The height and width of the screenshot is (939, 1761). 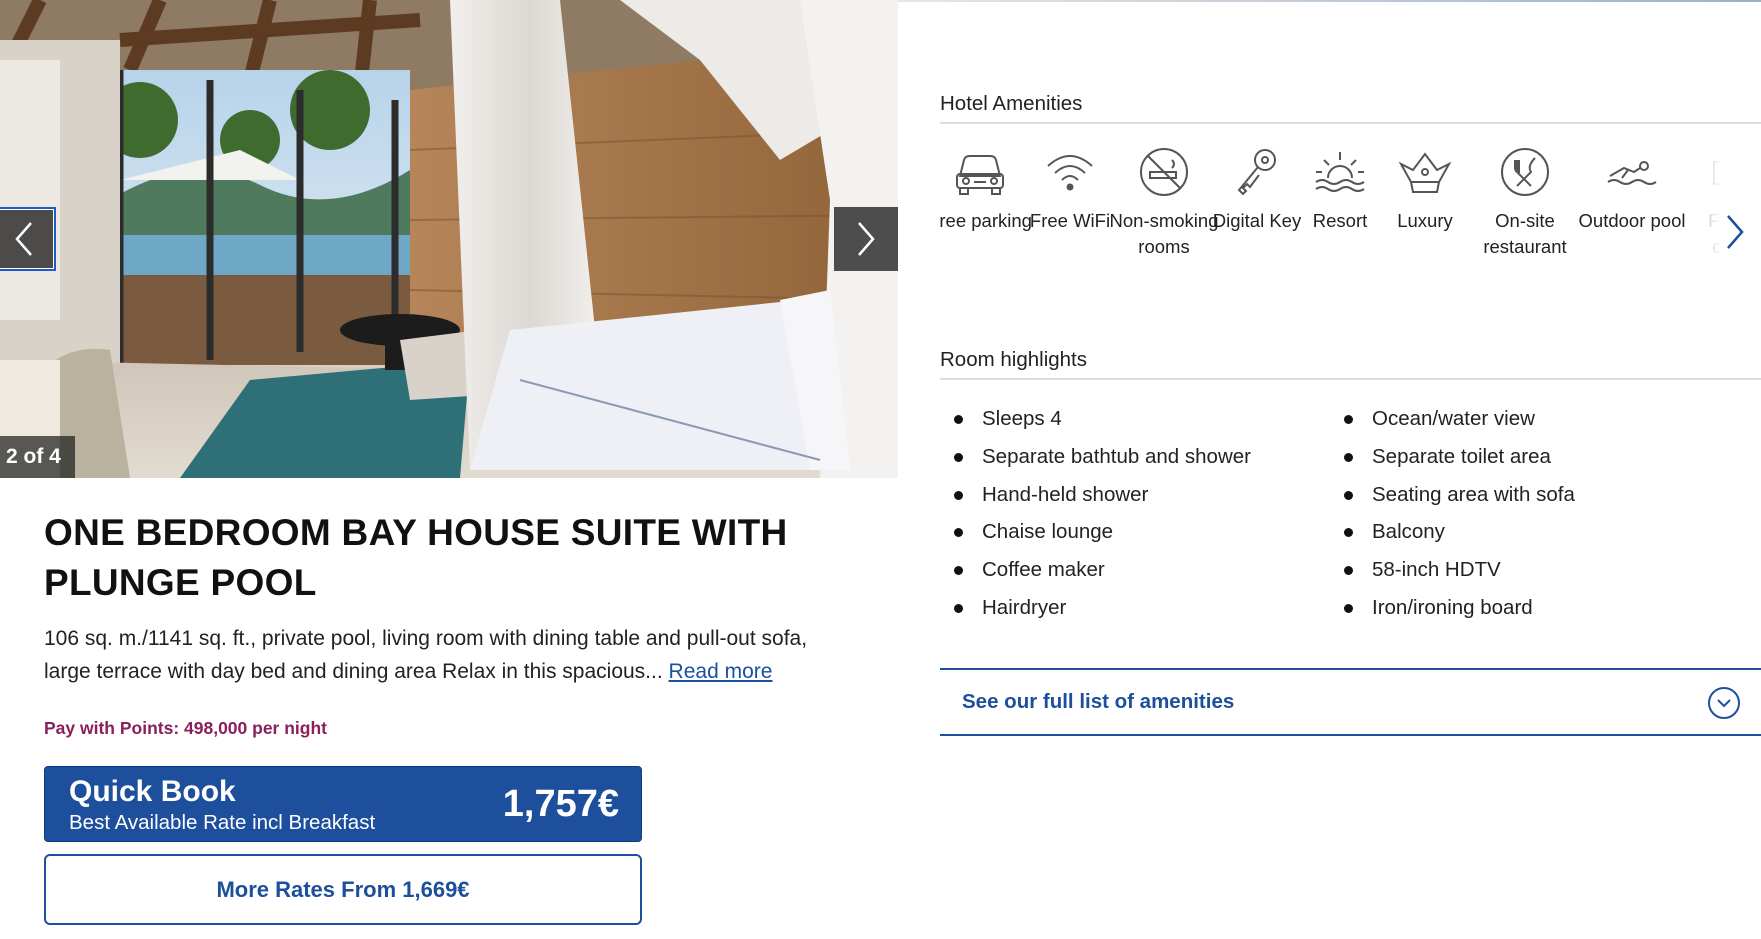 I want to click on quick-book-rate-name: Best Available Rate incl Breakfast, so click(x=222, y=822).